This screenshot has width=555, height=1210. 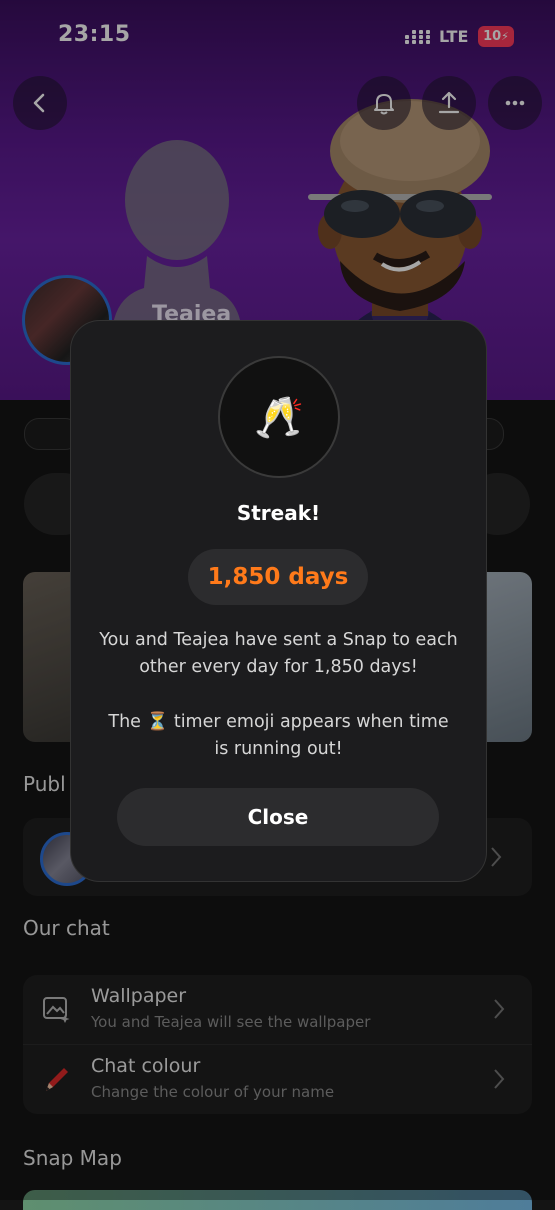 I want to click on streak-description-line-1: You and Teajea have sent a Snap to each, so click(x=278, y=640).